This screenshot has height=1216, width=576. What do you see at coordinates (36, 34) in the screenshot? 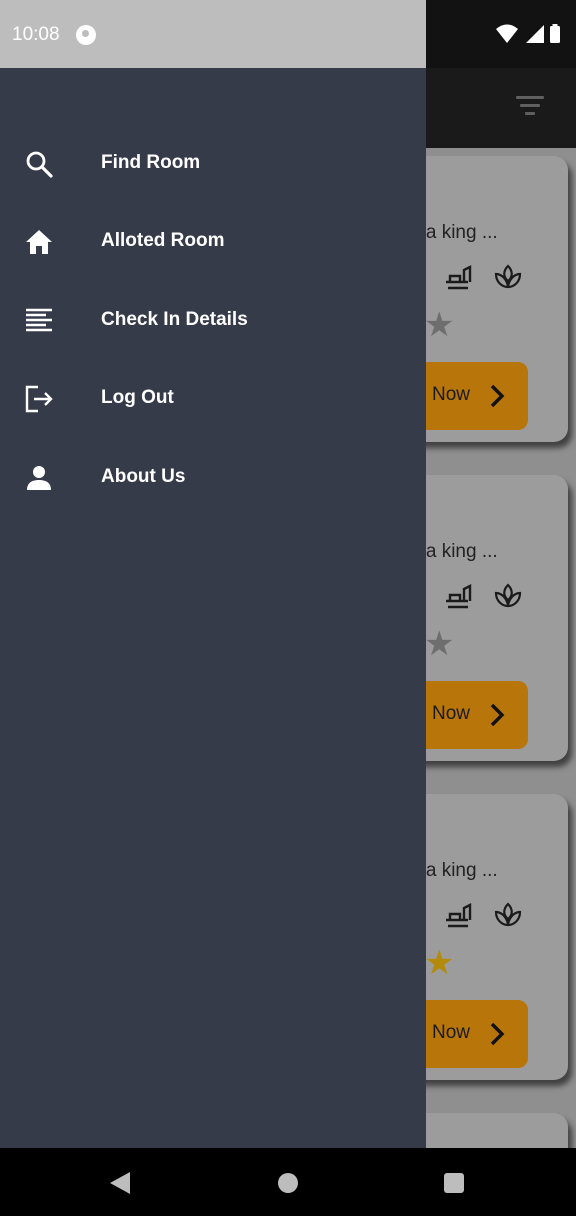
I see `status-time: 10:08` at bounding box center [36, 34].